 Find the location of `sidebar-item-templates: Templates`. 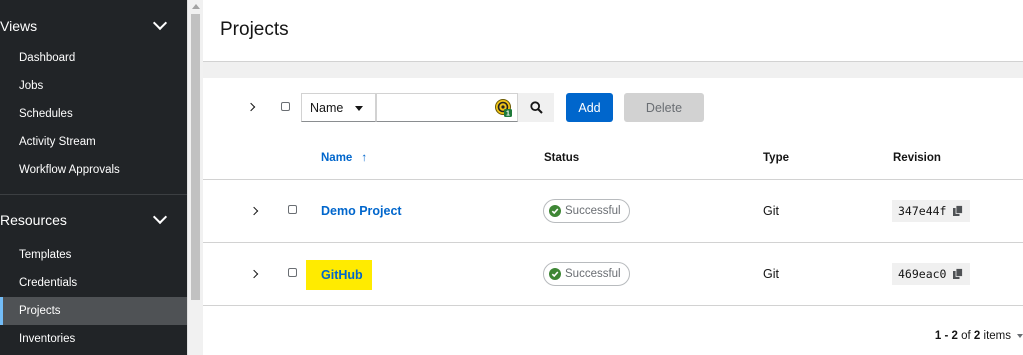

sidebar-item-templates: Templates is located at coordinates (93, 255).